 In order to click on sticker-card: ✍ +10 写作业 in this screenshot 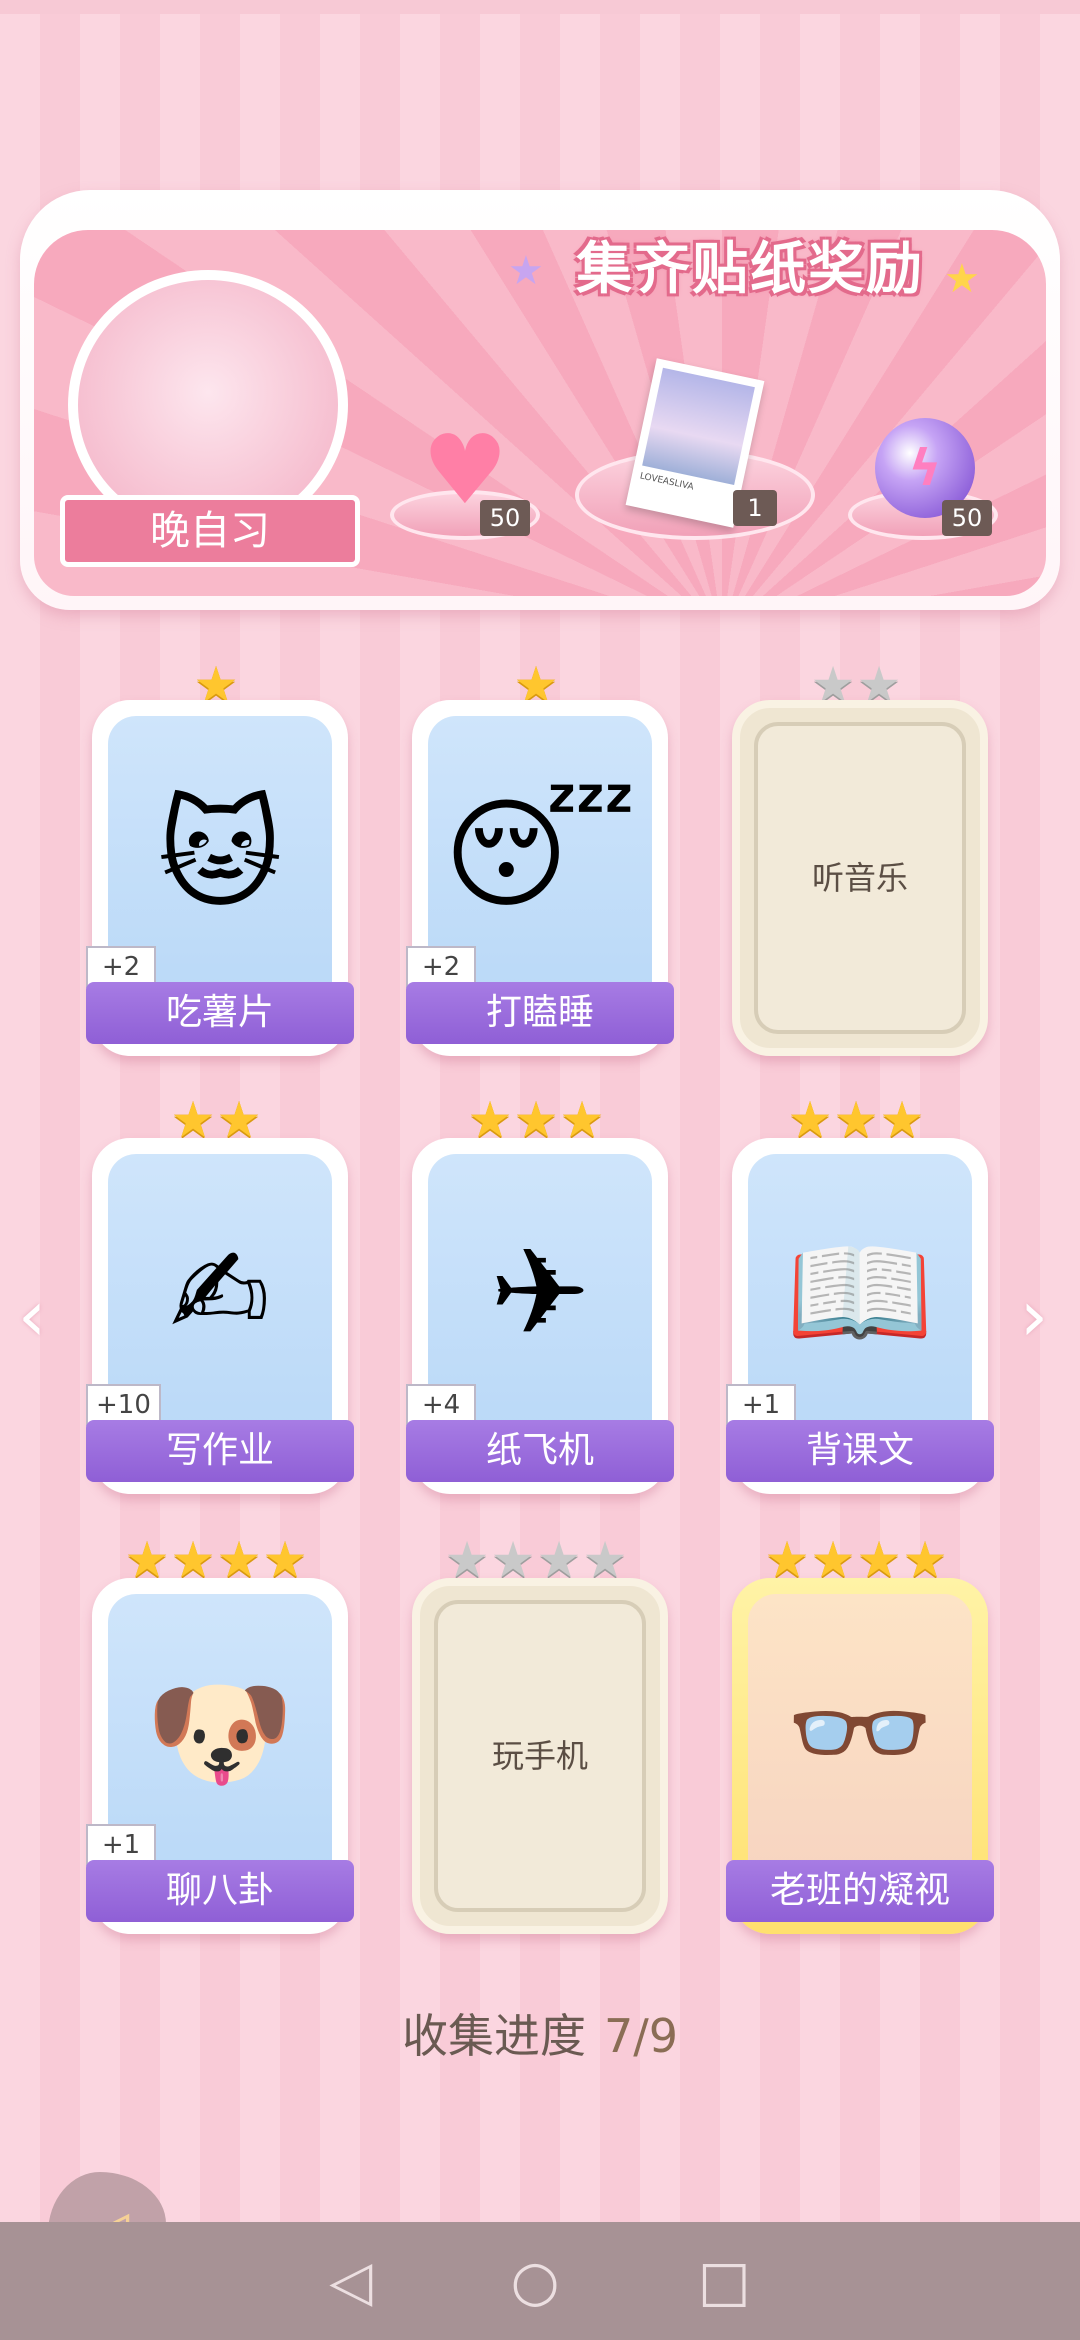, I will do `click(220, 1316)`.